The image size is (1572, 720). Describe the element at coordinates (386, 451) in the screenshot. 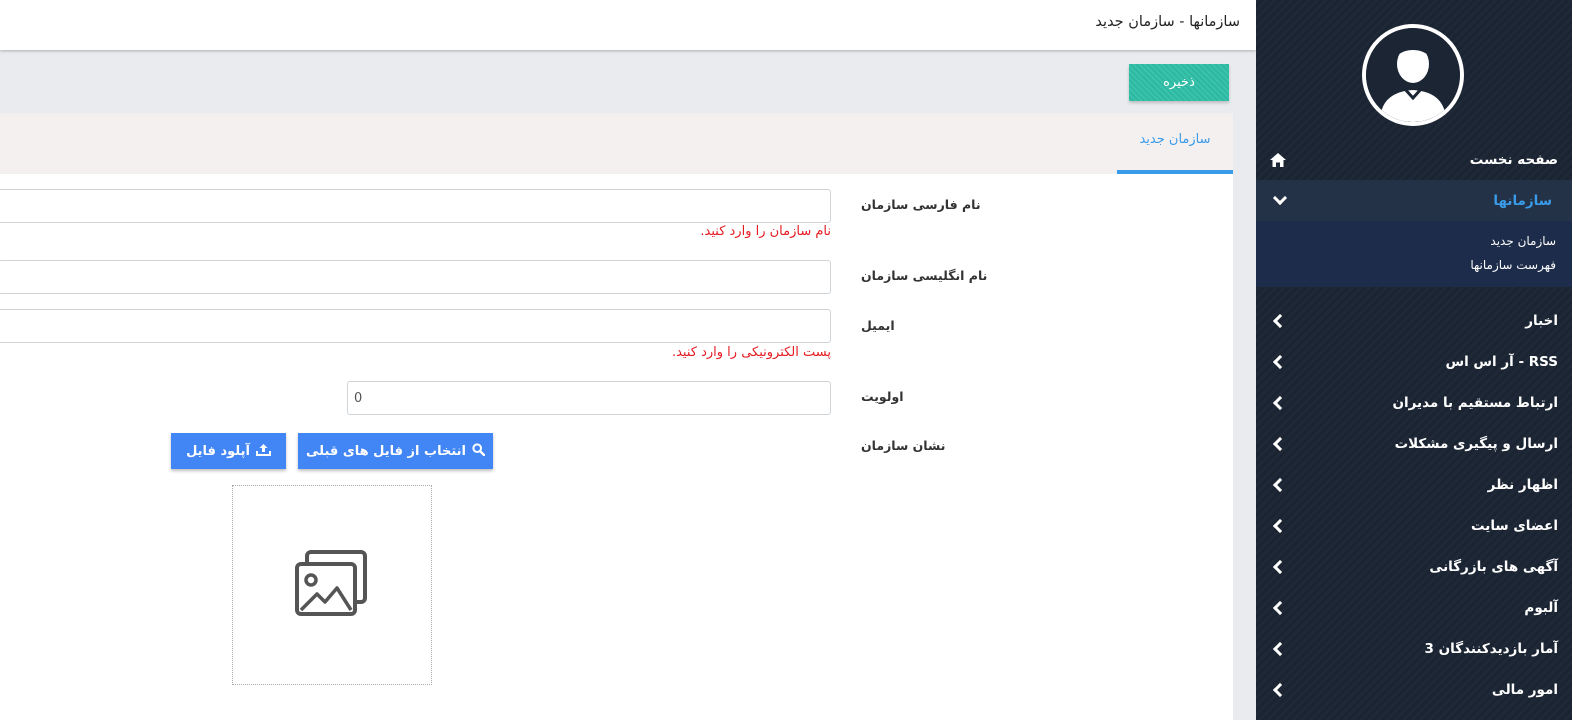

I see `select-label: انتخاب از فایل های قبلی` at that location.